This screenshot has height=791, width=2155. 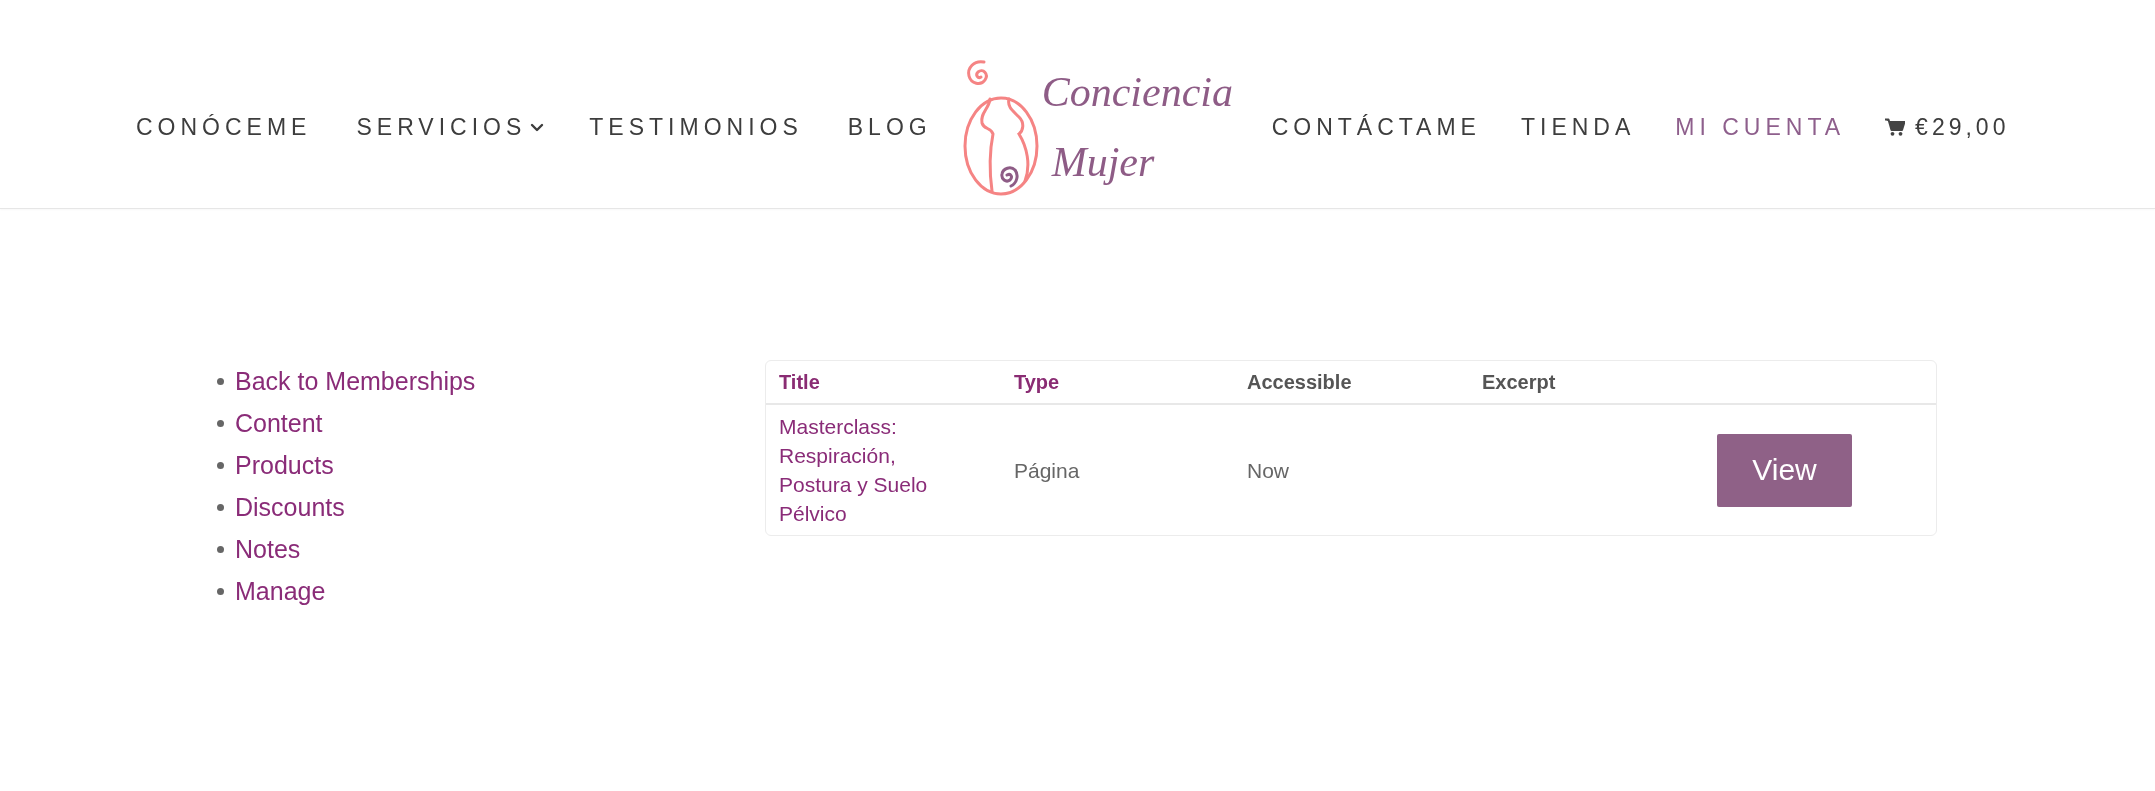 I want to click on column-header: Accessible, so click(x=1299, y=381).